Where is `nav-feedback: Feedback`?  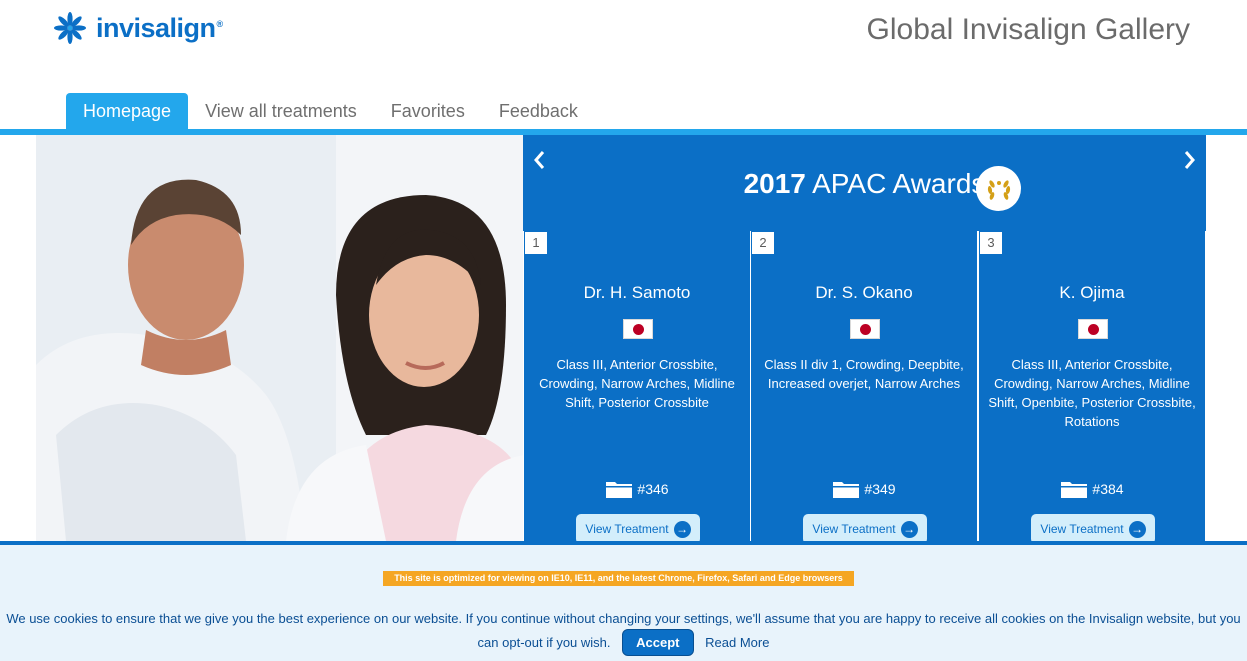 nav-feedback: Feedback is located at coordinates (538, 111).